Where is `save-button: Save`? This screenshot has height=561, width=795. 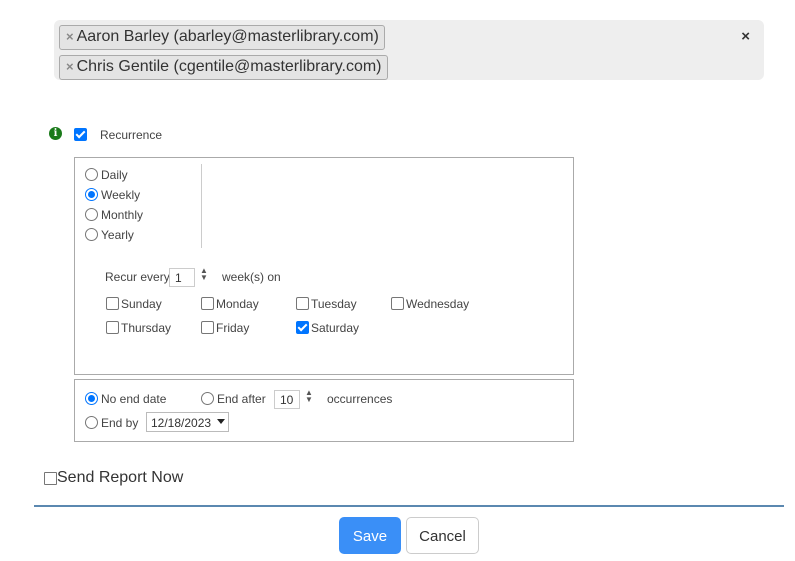
save-button: Save is located at coordinates (370, 535).